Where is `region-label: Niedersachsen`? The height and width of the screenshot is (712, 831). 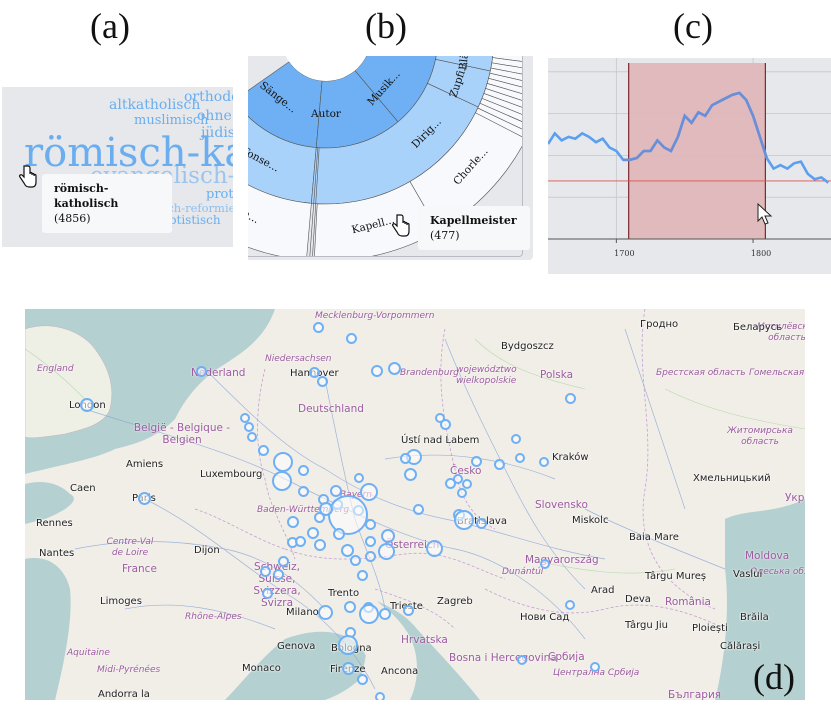
region-label: Niedersachsen is located at coordinates (298, 359).